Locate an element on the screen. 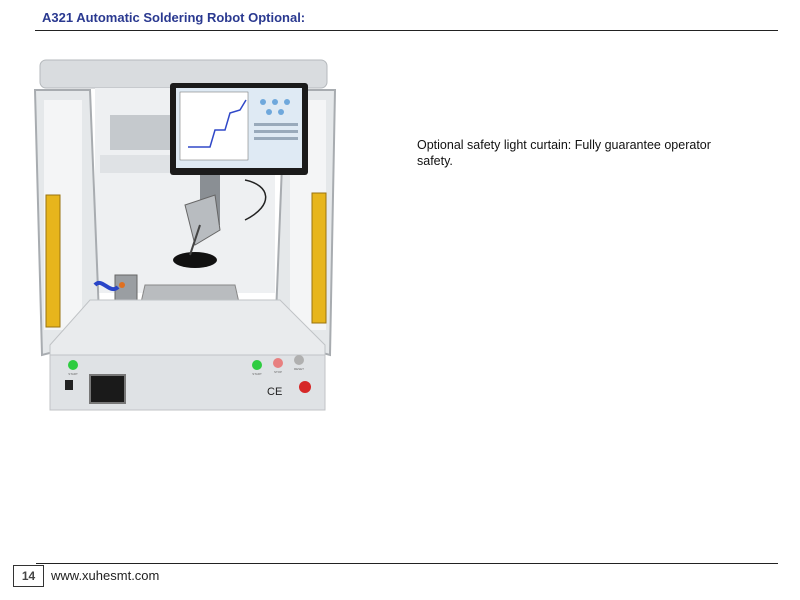  stop-button is located at coordinates (278, 363).